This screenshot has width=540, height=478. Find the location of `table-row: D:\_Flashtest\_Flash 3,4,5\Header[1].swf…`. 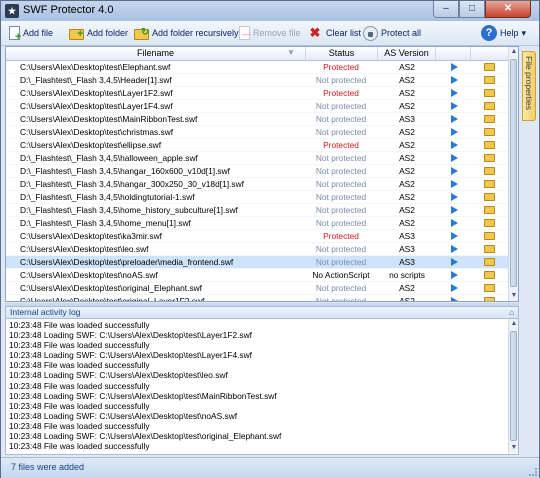

table-row: D:\_Flashtest\_Flash 3,4,5\Header[1].swf… is located at coordinates (257, 80).